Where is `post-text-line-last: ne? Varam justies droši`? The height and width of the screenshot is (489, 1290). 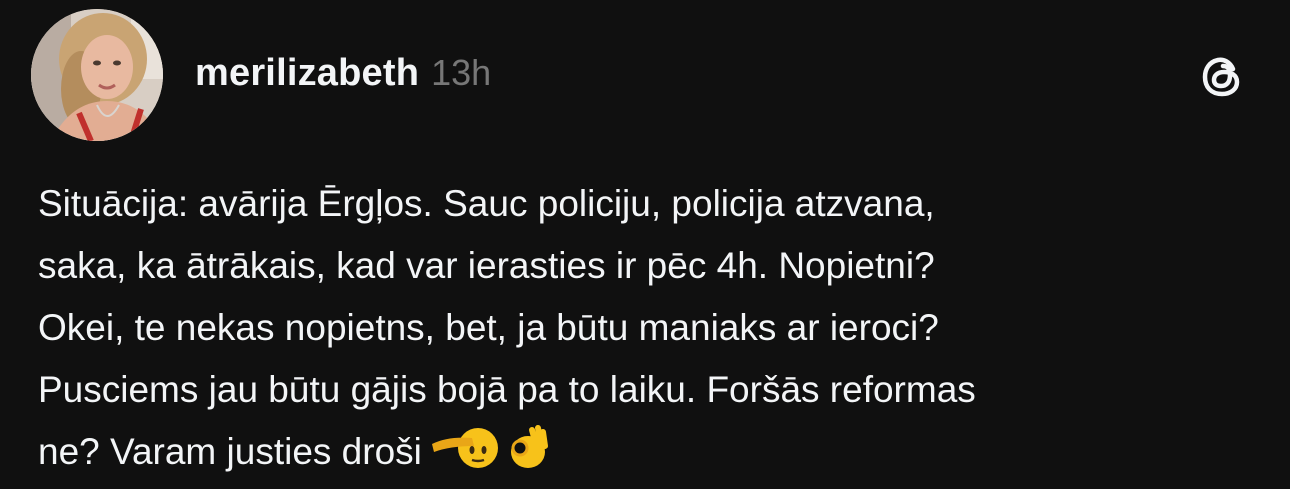 post-text-line-last: ne? Varam justies droši is located at coordinates (648, 455).